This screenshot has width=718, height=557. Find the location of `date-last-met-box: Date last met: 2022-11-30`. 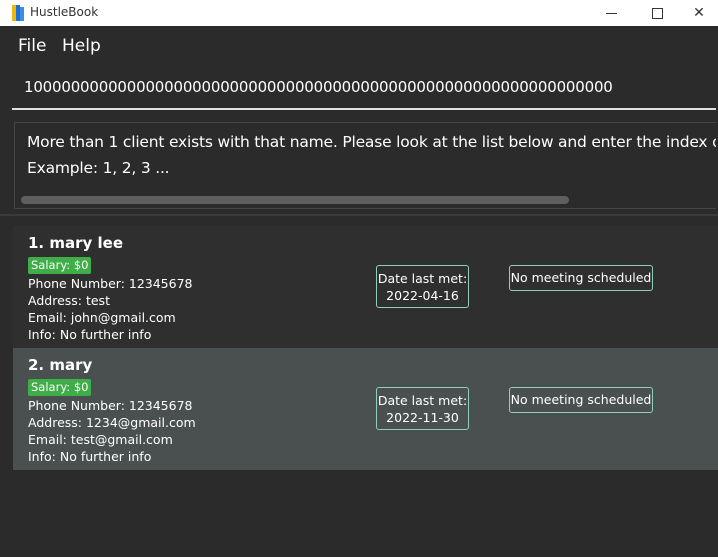

date-last-met-box: Date last met: 2022-11-30 is located at coordinates (422, 408).